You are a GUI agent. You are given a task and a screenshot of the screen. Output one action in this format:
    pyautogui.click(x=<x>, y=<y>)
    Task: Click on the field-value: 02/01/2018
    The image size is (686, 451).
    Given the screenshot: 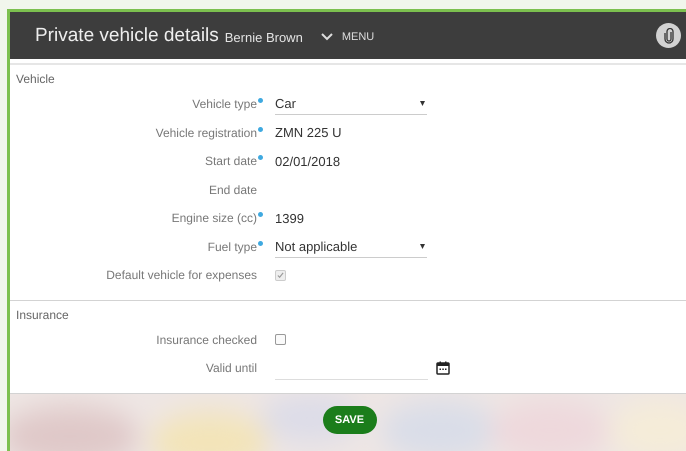 What is the action you would take?
    pyautogui.click(x=307, y=161)
    